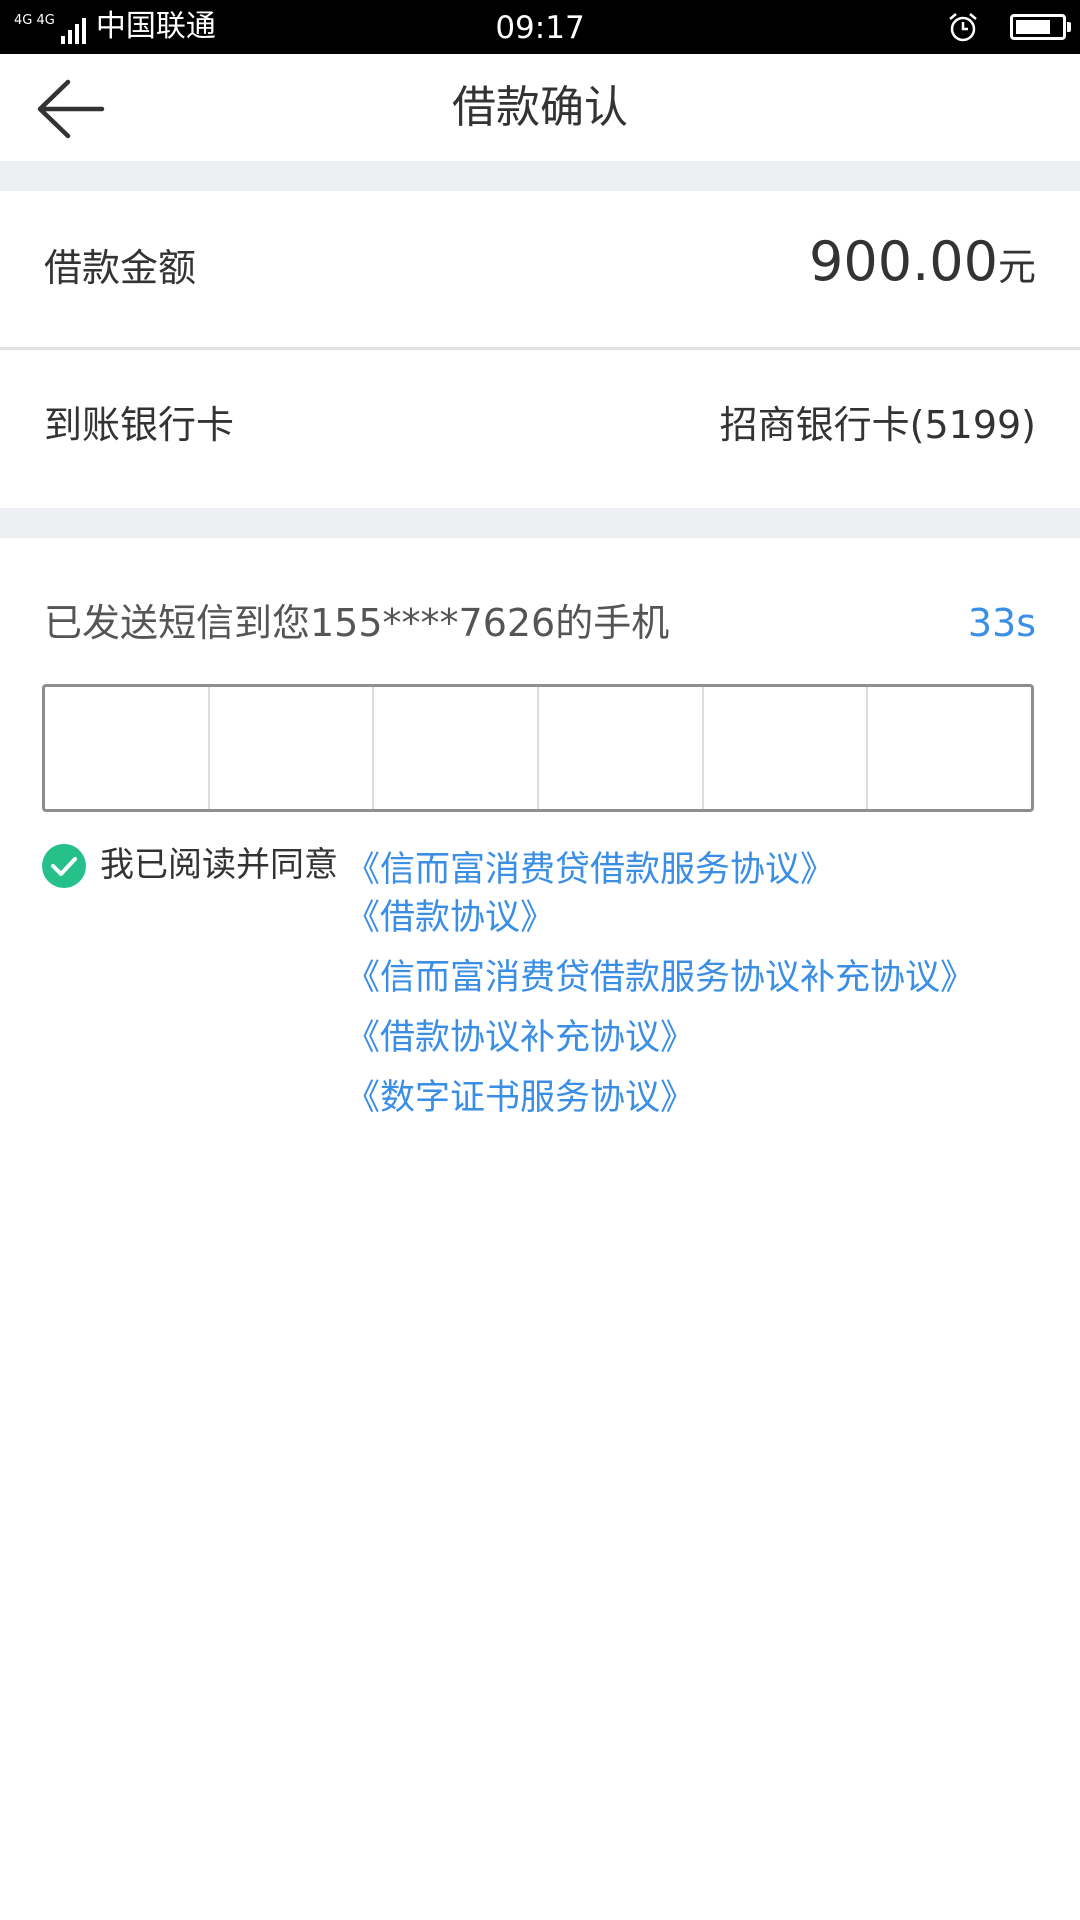 The width and height of the screenshot is (1080, 1920). What do you see at coordinates (357, 623) in the screenshot?
I see `sms-sent-message: 已发送短信到您155****7626的手机` at bounding box center [357, 623].